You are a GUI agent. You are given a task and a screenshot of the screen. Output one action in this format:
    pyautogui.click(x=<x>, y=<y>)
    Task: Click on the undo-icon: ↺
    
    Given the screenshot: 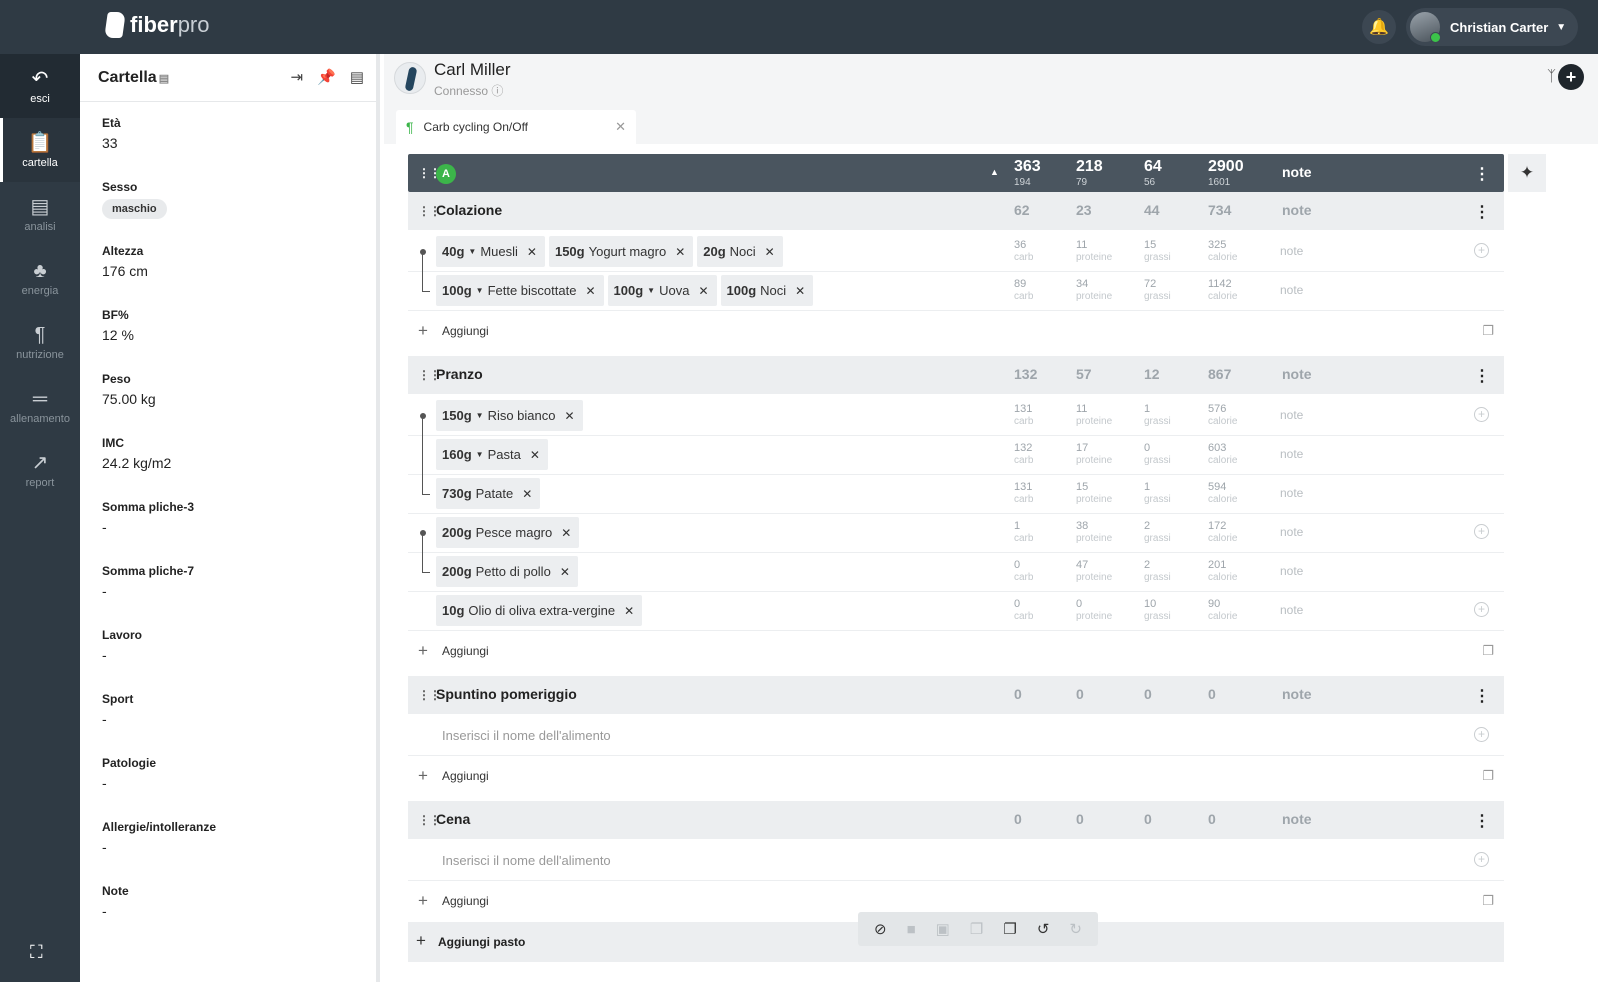 What is the action you would take?
    pyautogui.click(x=1043, y=929)
    